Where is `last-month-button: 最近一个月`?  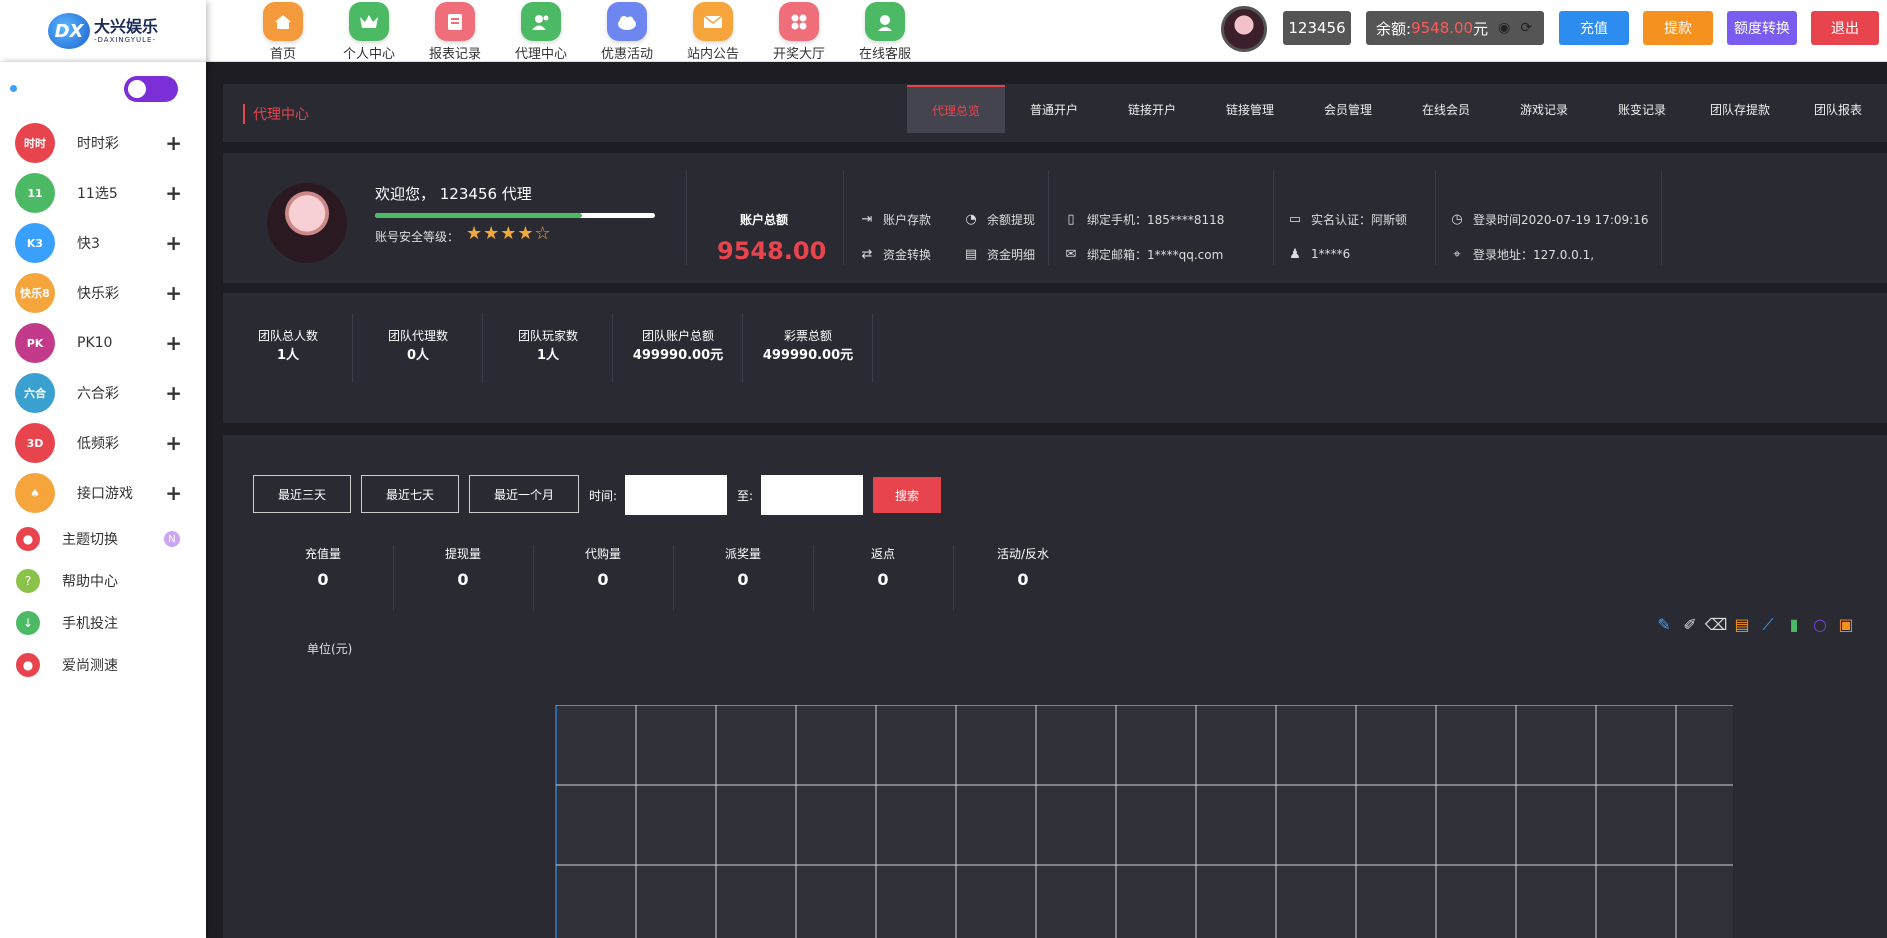
last-month-button: 最近一个月 is located at coordinates (524, 494).